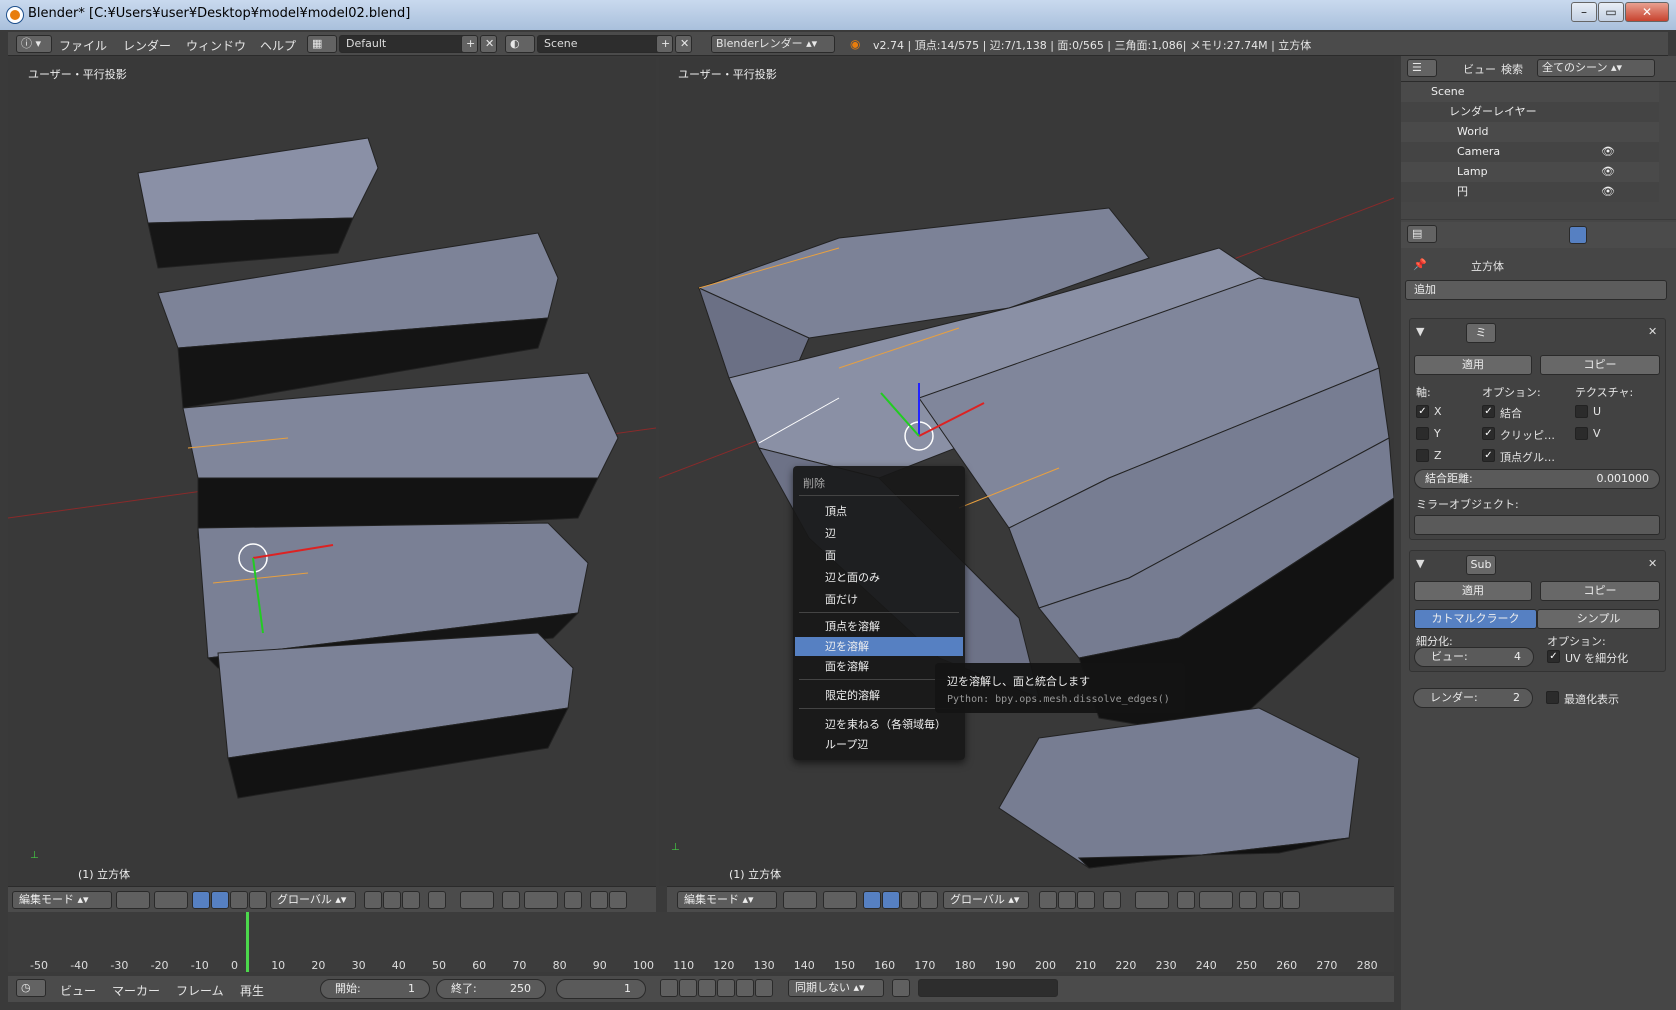 This screenshot has height=1010, width=1676. I want to click on maximize-button: ▭, so click(1611, 12).